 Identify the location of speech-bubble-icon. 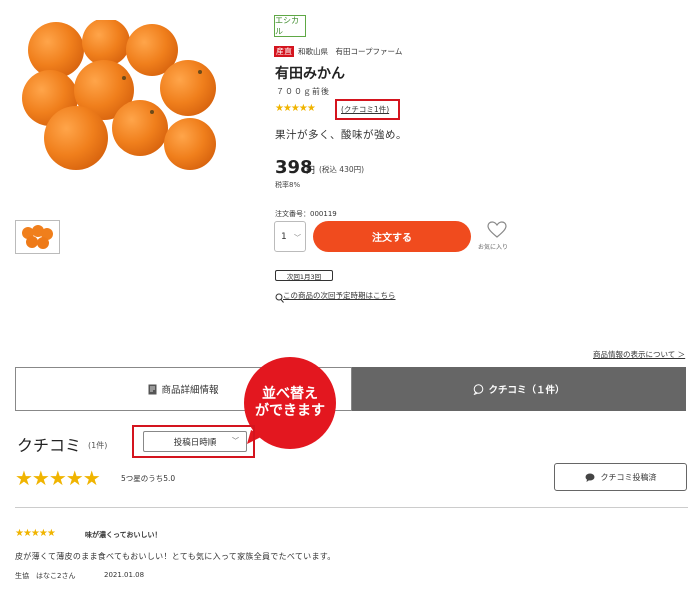
(479, 389).